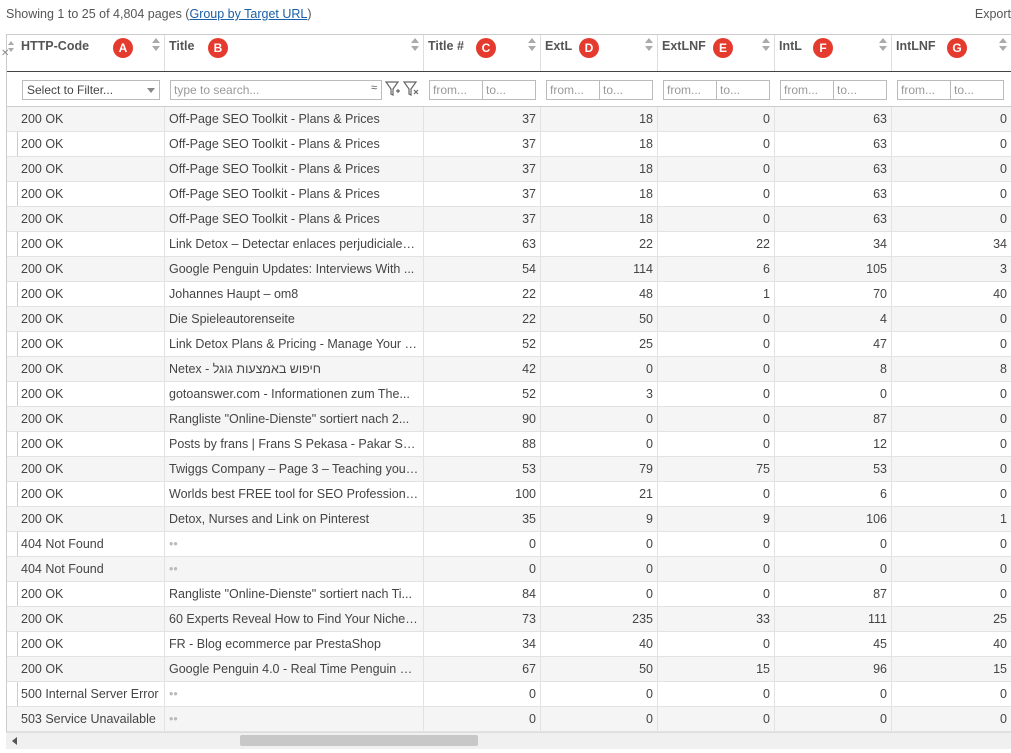 This screenshot has width=1011, height=753. Describe the element at coordinates (91, 53) in the screenshot. I see `column-header-http: HTTP-Code A` at that location.